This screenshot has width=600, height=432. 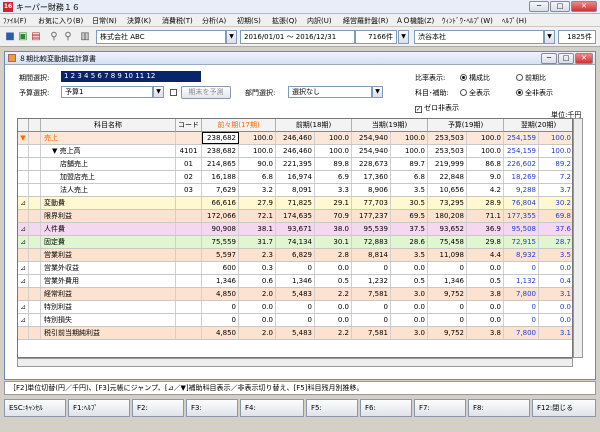 What do you see at coordinates (409, 164) in the screenshot?
I see `ratio-cell: 89.7` at bounding box center [409, 164].